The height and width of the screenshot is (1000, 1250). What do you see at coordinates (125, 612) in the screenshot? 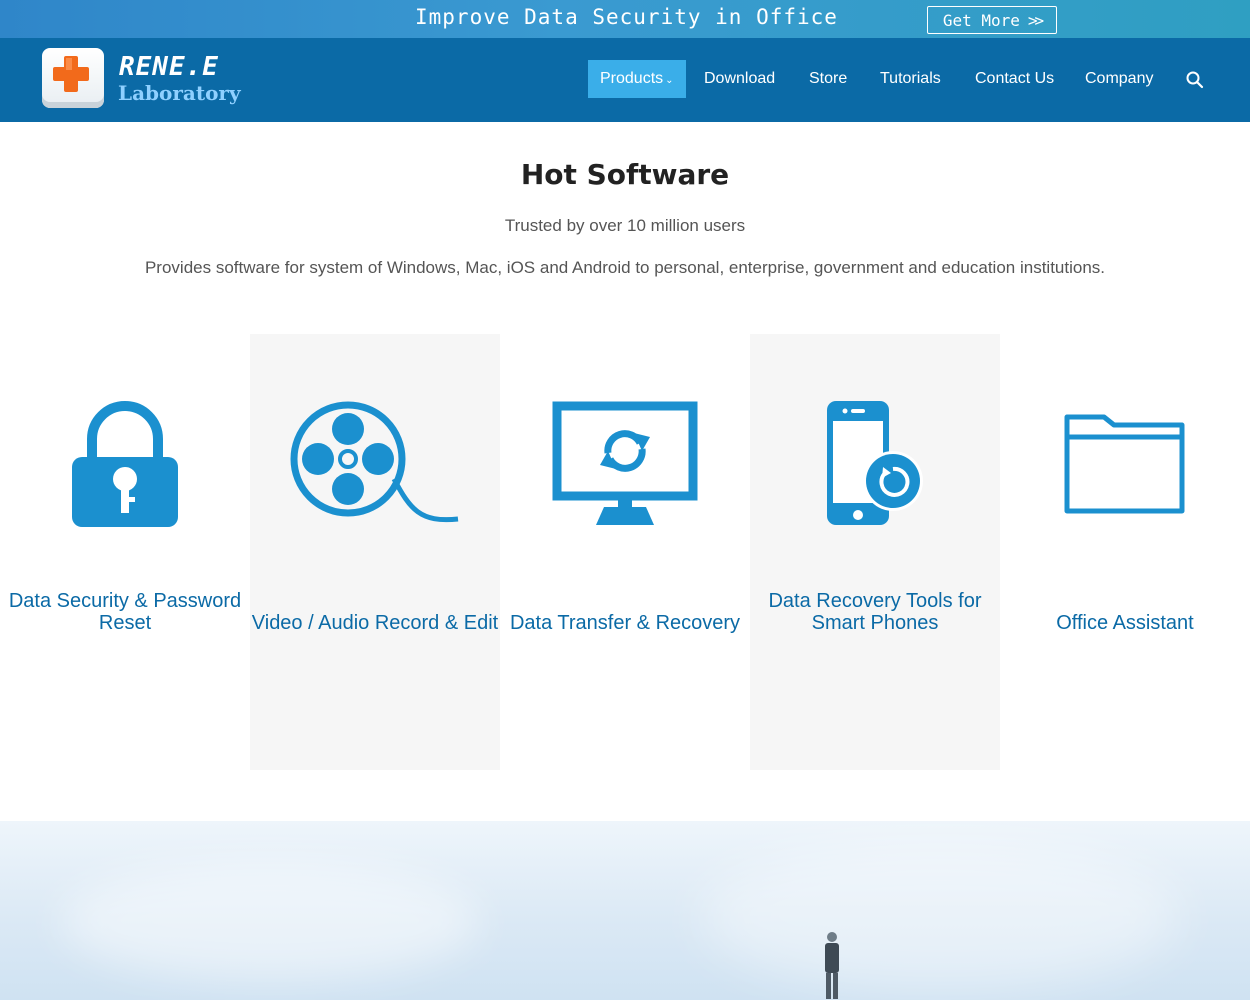
I see `category-label: Data Security & Password Reset` at bounding box center [125, 612].